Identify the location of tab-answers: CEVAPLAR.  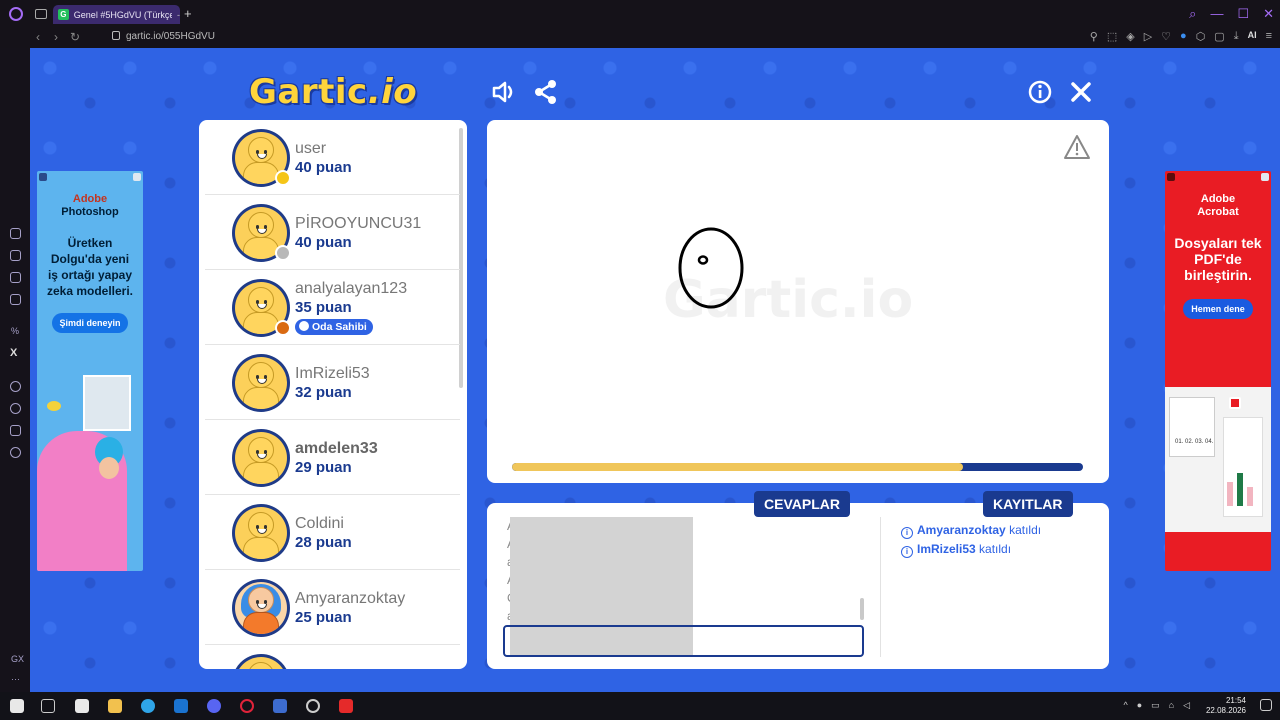
(802, 504).